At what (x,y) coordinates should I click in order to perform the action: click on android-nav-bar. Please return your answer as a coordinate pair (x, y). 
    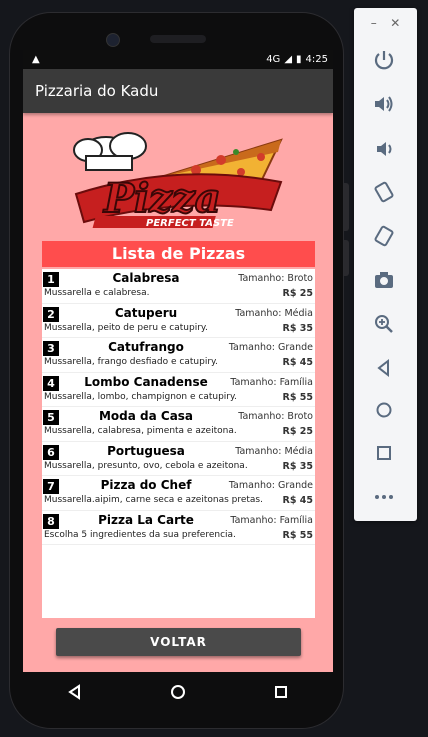
    Looking at the image, I should click on (178, 692).